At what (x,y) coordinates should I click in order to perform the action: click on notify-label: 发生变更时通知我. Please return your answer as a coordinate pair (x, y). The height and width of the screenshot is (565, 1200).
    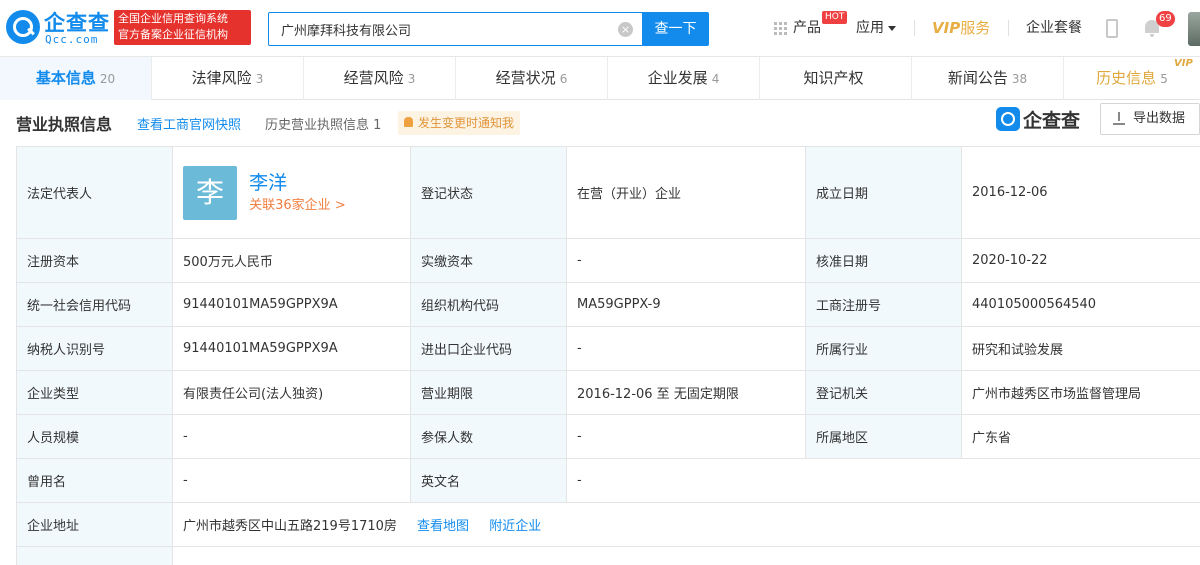
    Looking at the image, I should click on (466, 123).